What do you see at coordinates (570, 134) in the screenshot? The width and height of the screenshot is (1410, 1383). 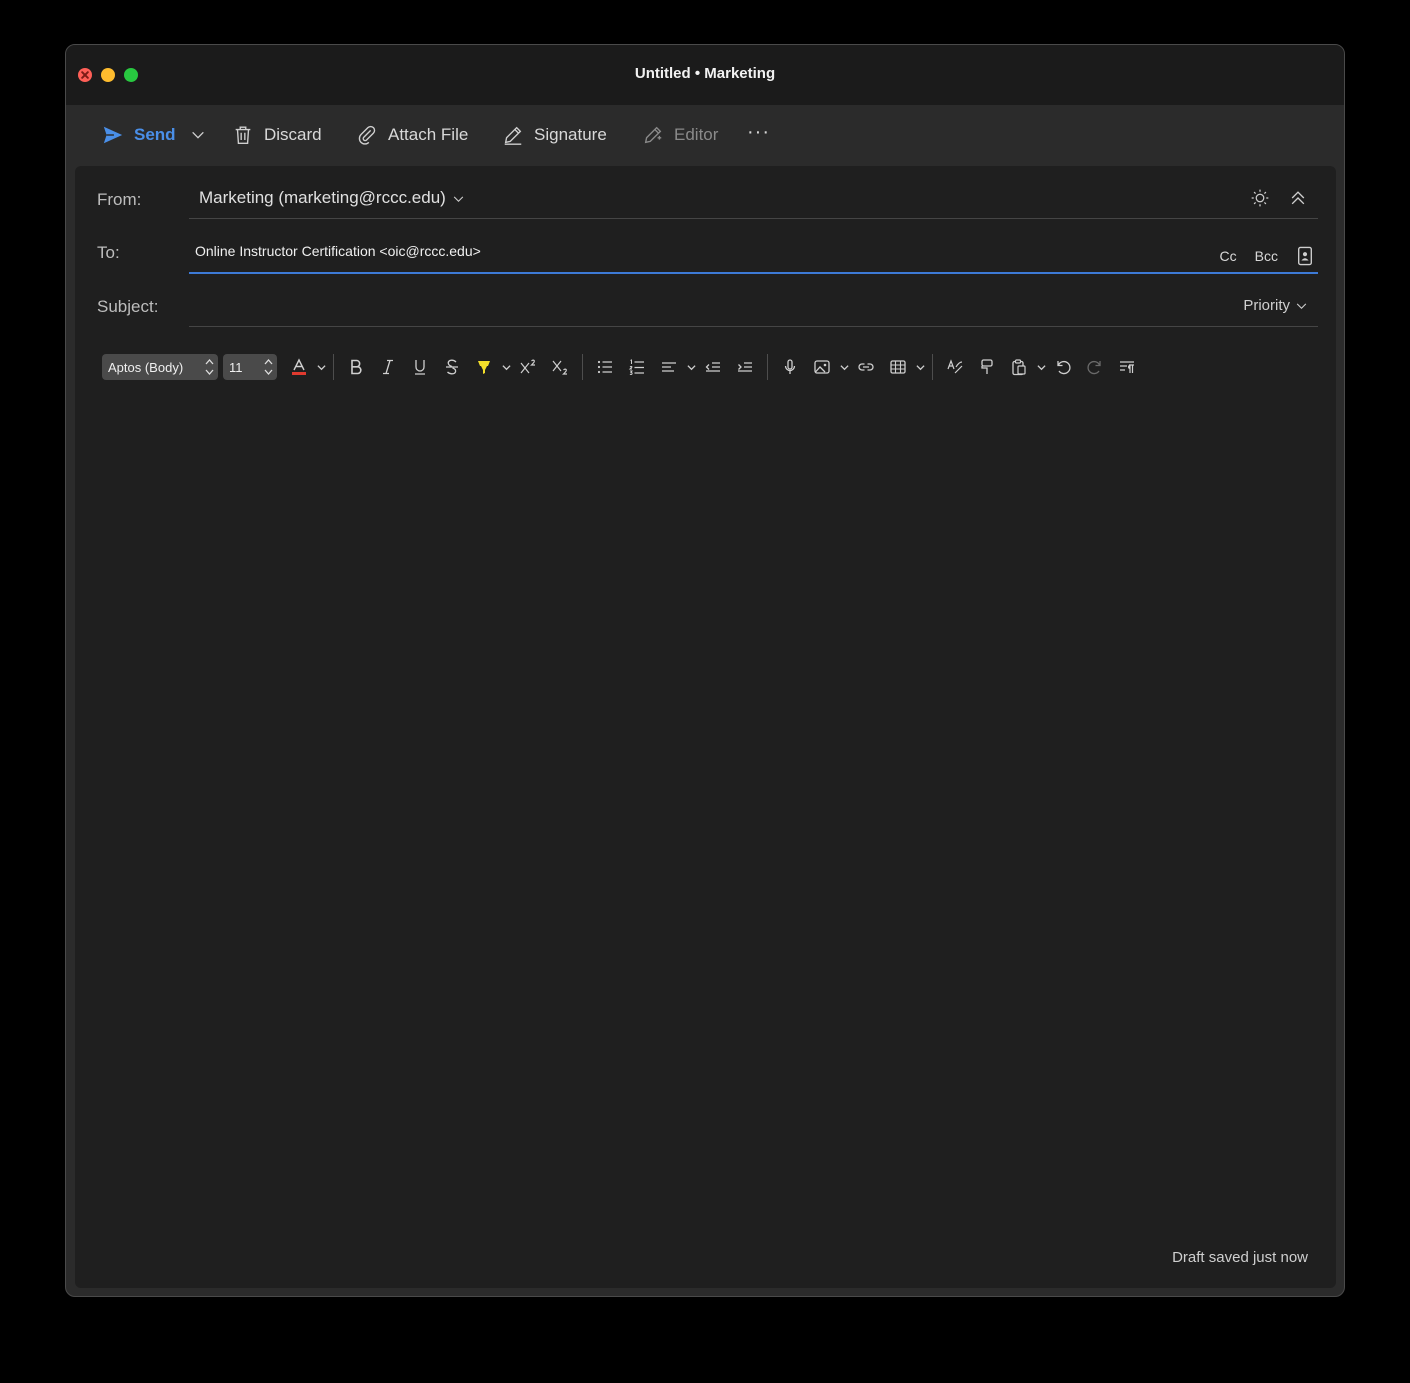 I see `signature-label: Signature` at bounding box center [570, 134].